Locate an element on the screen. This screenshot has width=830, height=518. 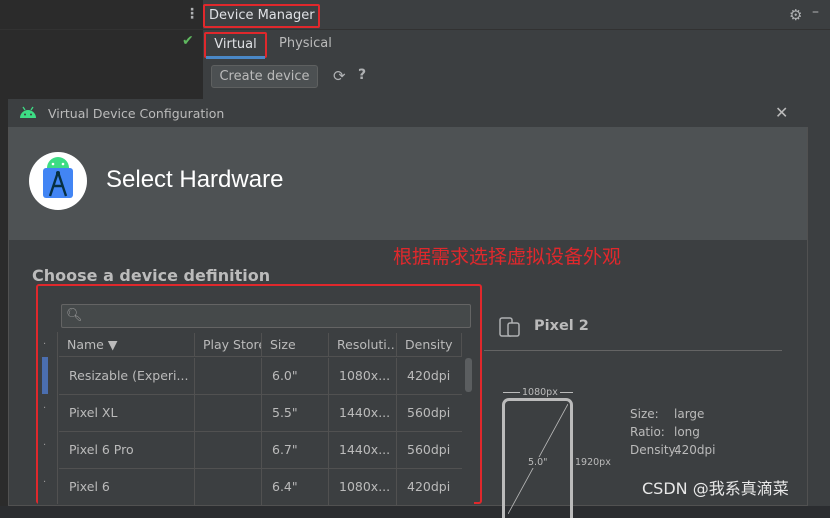
spec-label: Ratio: is located at coordinates (647, 432).